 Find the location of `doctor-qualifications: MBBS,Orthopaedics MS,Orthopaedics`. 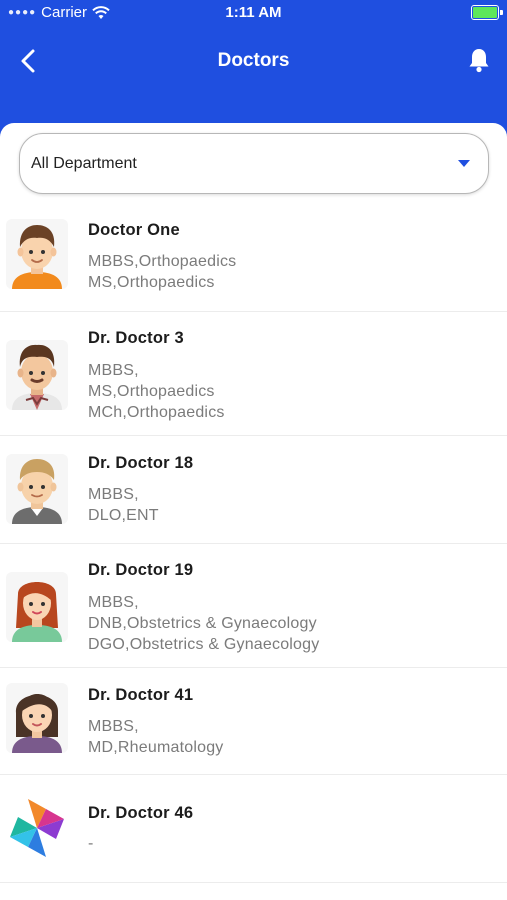

doctor-qualifications: MBBS,Orthopaedics MS,Orthopaedics is located at coordinates (162, 272).